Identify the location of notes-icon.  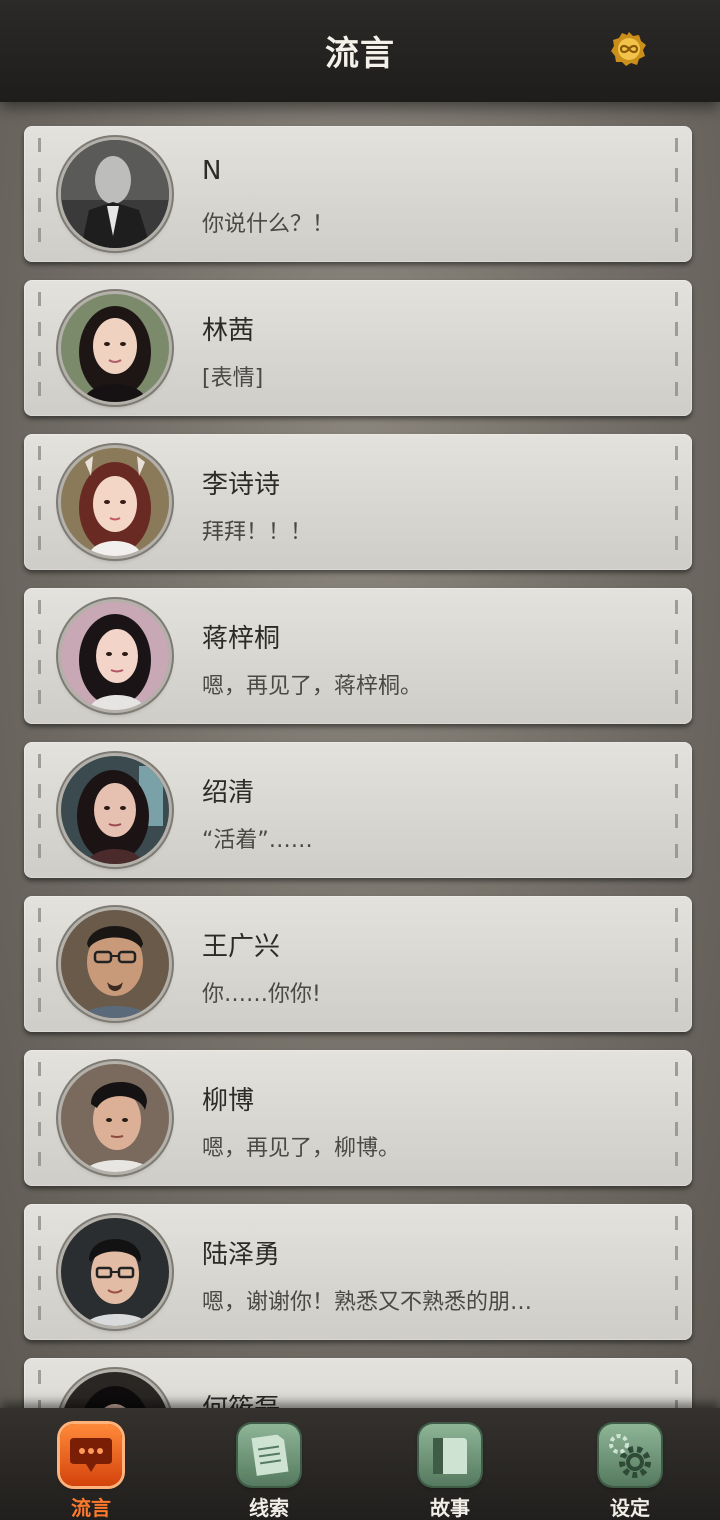
(269, 1455).